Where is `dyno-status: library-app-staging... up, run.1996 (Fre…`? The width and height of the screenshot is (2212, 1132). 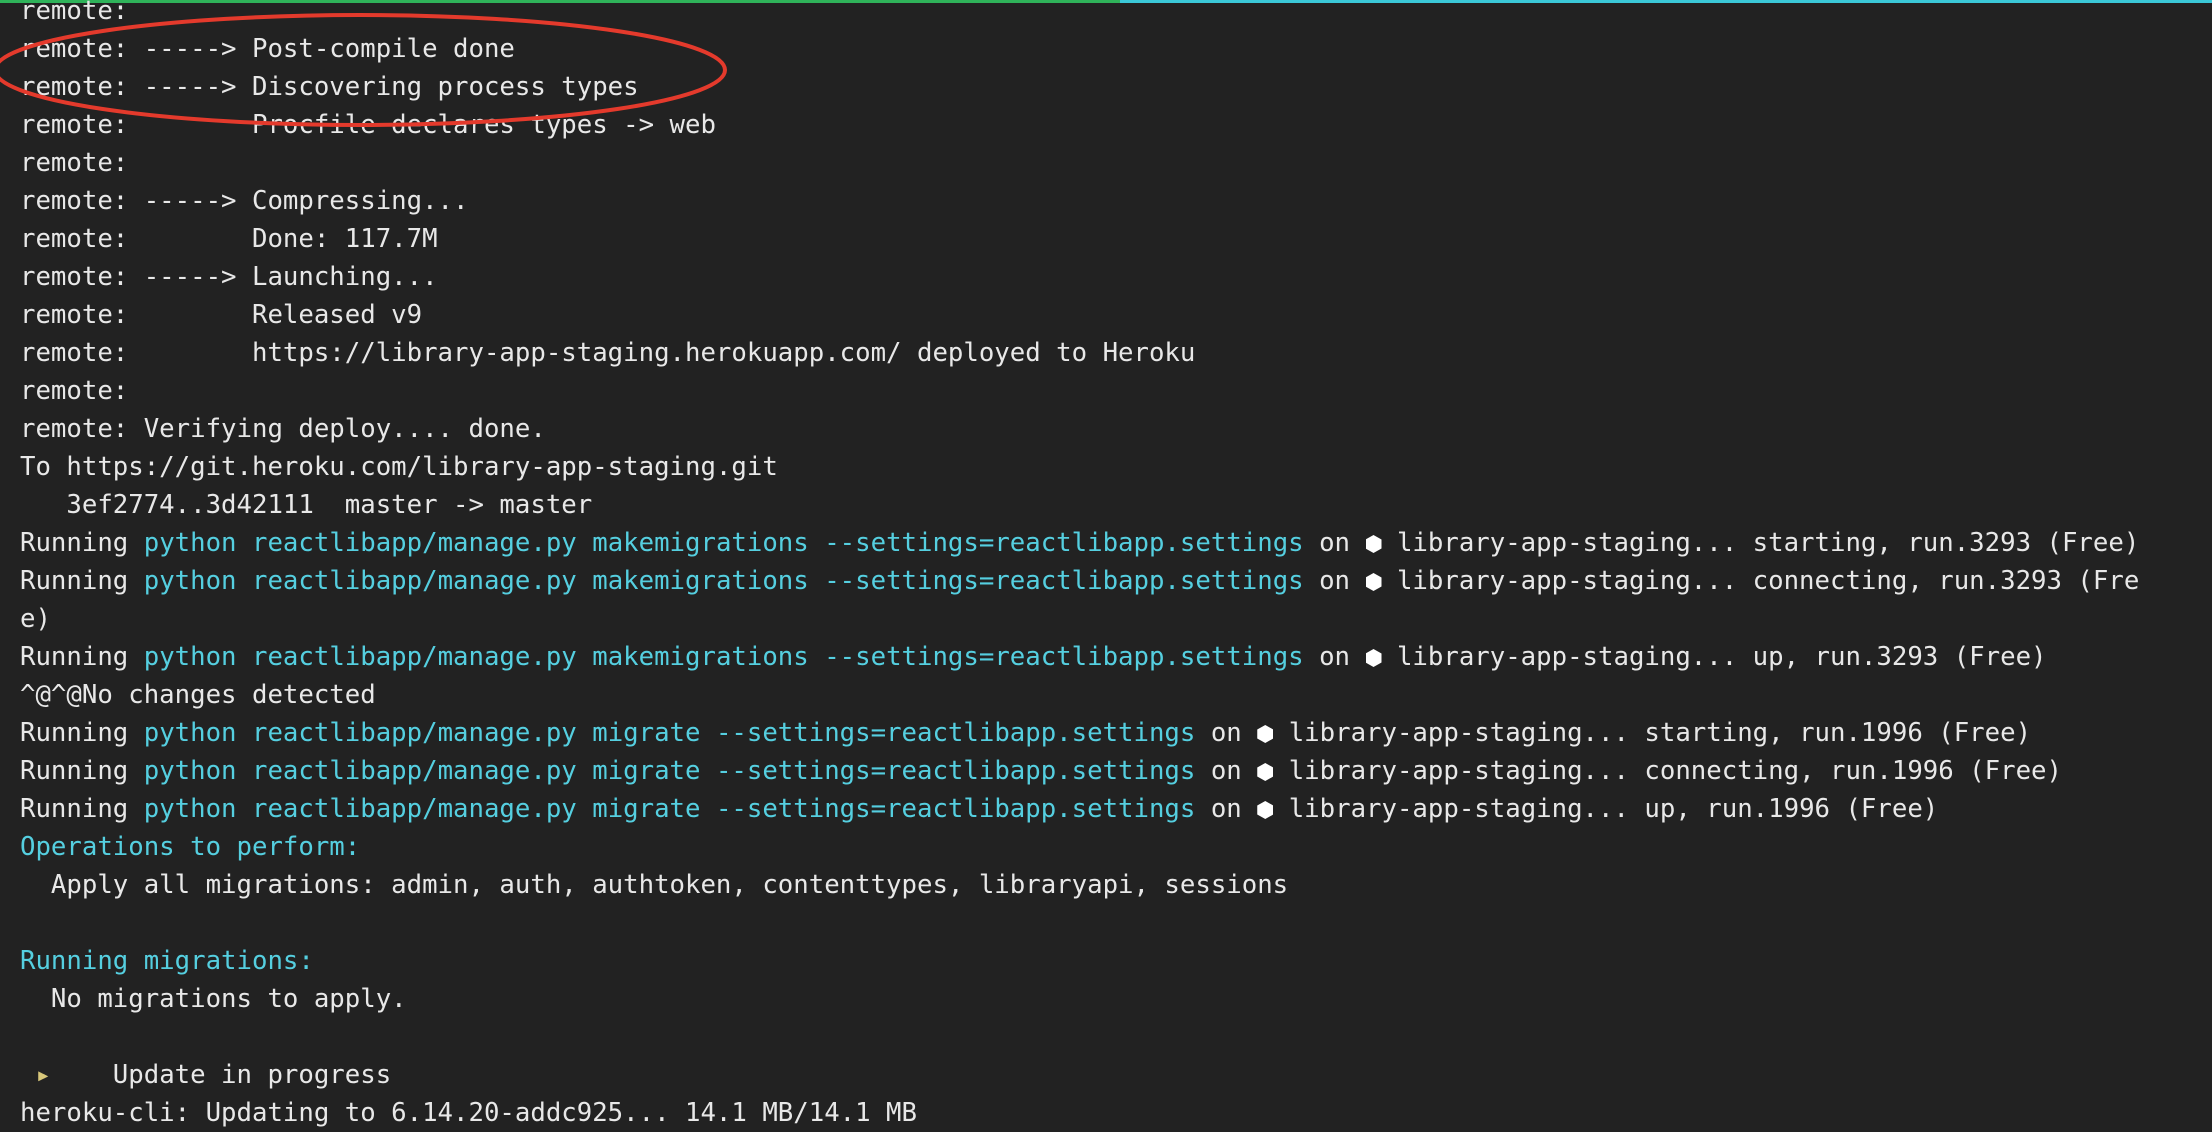 dyno-status: library-app-staging... up, run.1996 (Fre… is located at coordinates (1606, 809).